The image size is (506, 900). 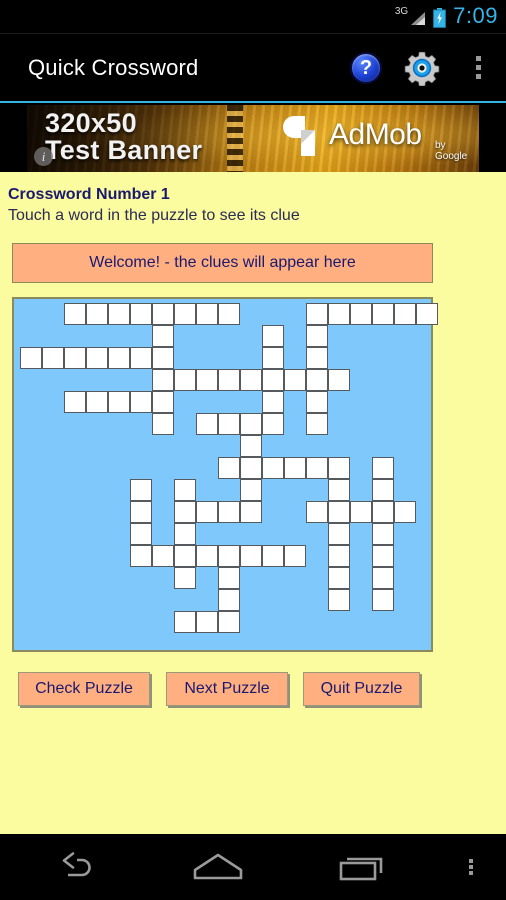 What do you see at coordinates (84, 689) in the screenshot?
I see `check-puzzle-button: Check Puzzle` at bounding box center [84, 689].